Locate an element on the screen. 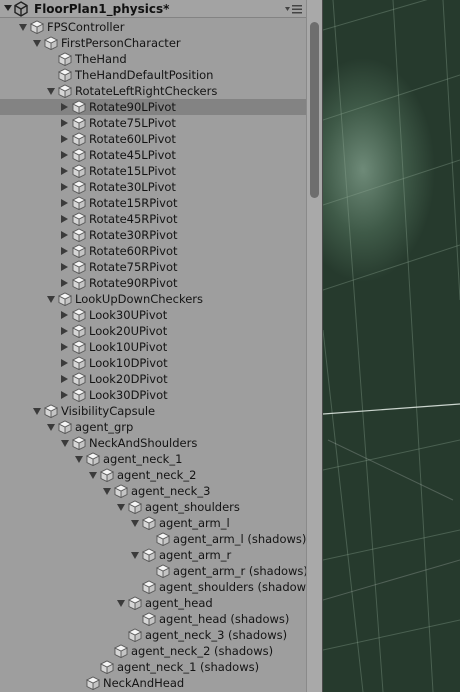 The width and height of the screenshot is (460, 692). hierarchy-row: agent_neck_1 is located at coordinates (153, 459).